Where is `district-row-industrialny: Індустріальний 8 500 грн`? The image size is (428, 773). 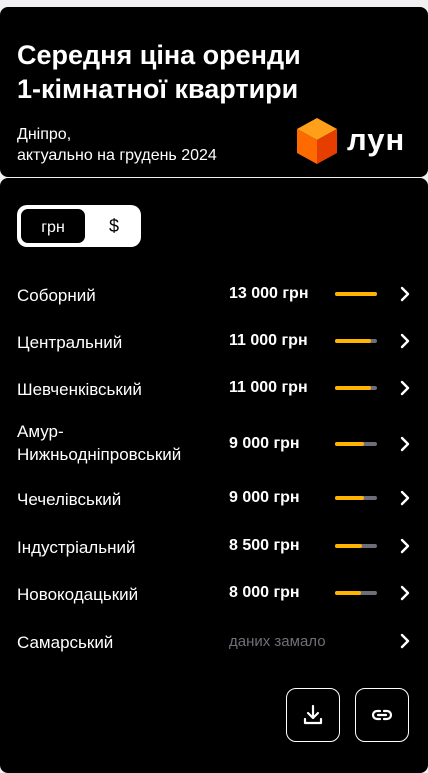
district-row-industrialny: Індустріальний 8 500 грн is located at coordinates (214, 548).